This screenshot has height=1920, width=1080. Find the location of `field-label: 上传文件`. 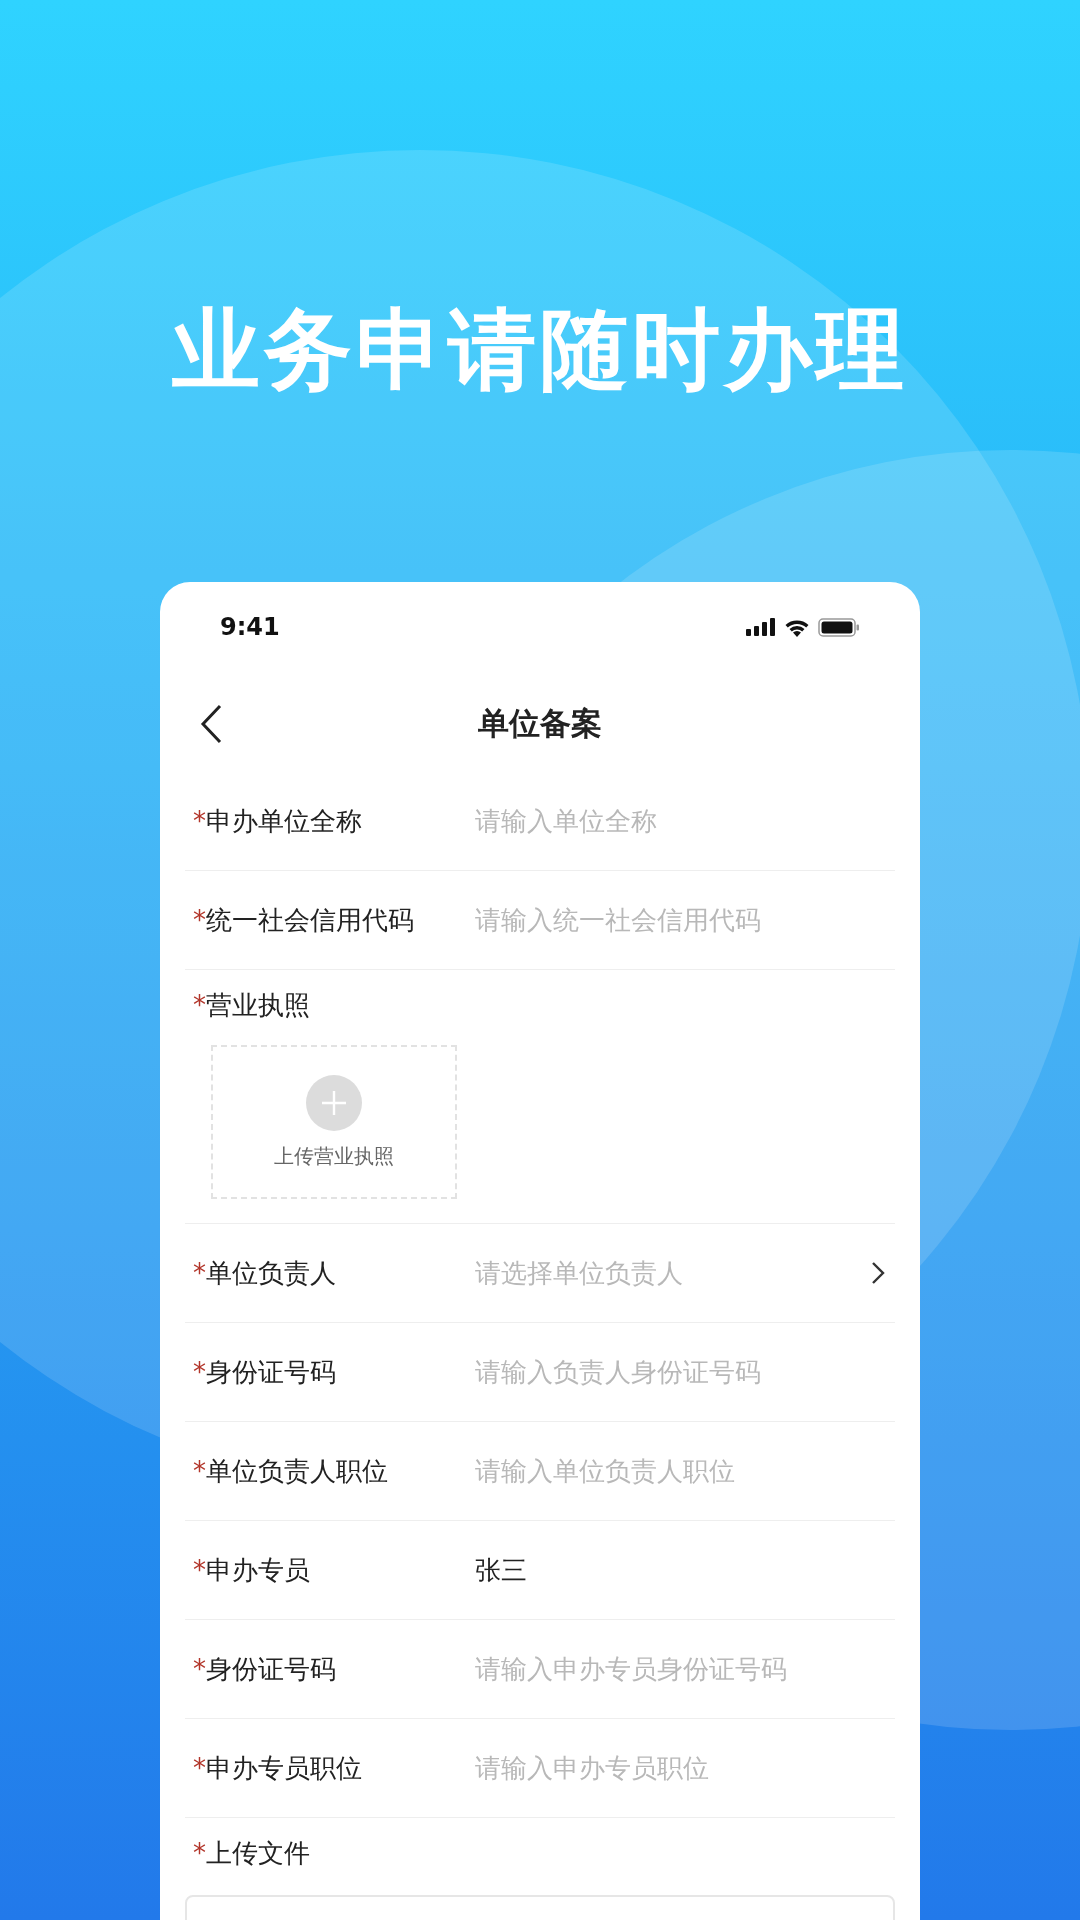

field-label: 上传文件 is located at coordinates (258, 1853).